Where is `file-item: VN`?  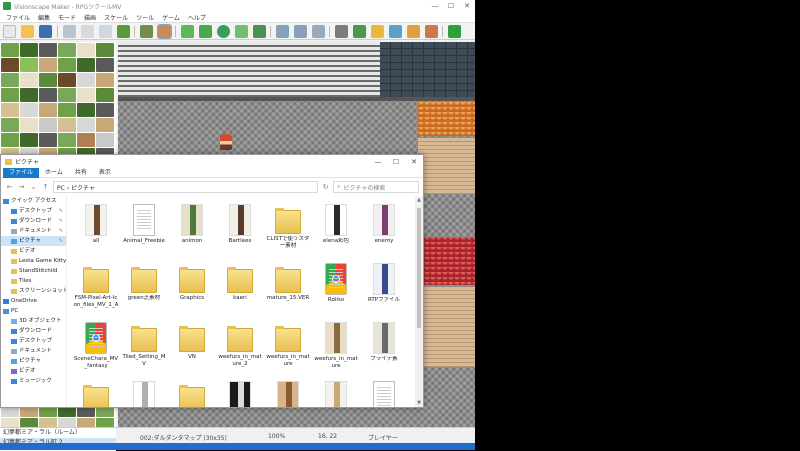 file-item: VN is located at coordinates (192, 341).